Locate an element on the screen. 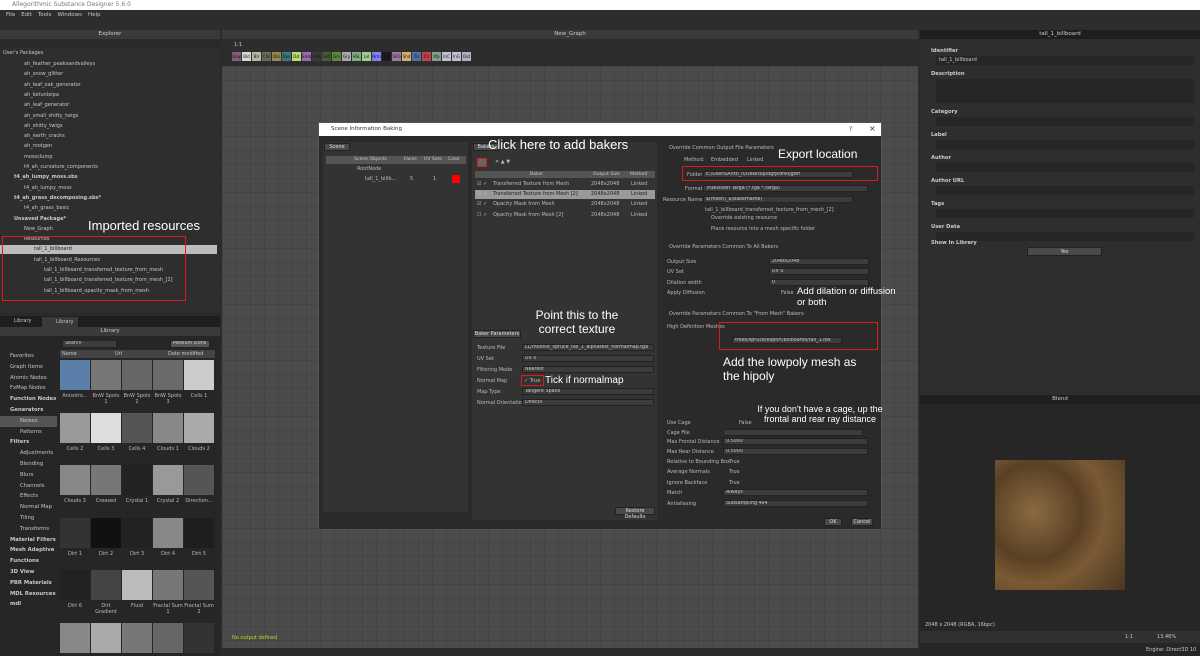 Image resolution: width=1200 pixels, height=656 pixels. node-palette-grs: Grs is located at coordinates (336, 56).